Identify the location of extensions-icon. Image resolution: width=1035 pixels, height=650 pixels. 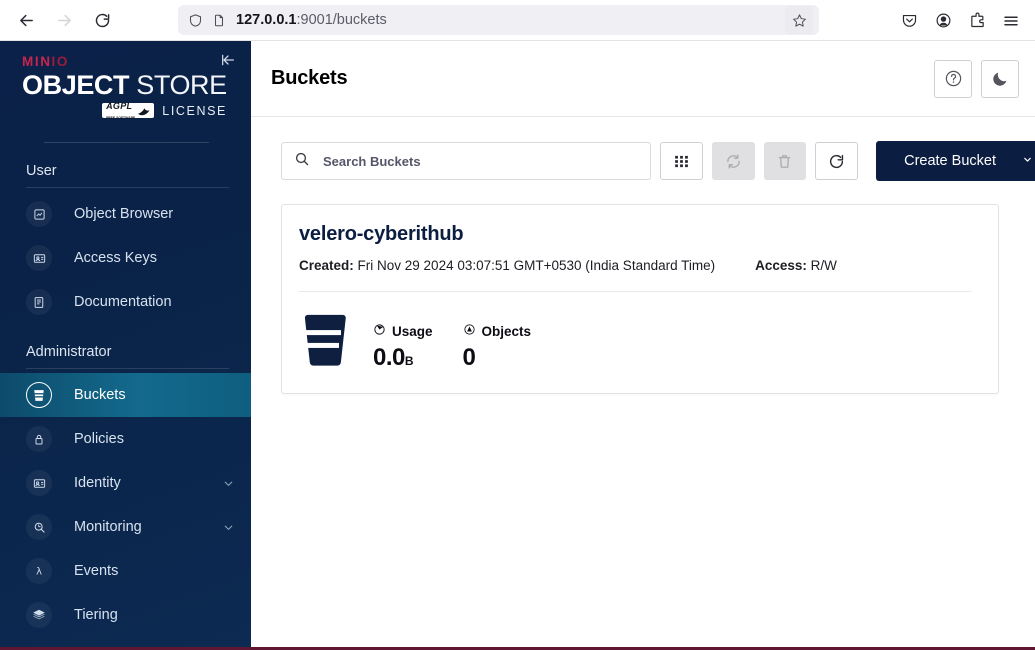
(977, 21).